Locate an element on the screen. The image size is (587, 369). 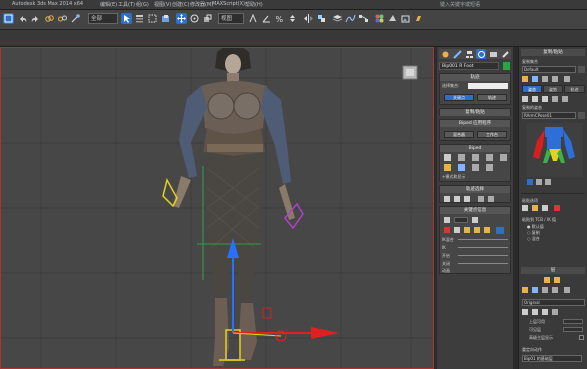
scale-icon is located at coordinates (207, 18).